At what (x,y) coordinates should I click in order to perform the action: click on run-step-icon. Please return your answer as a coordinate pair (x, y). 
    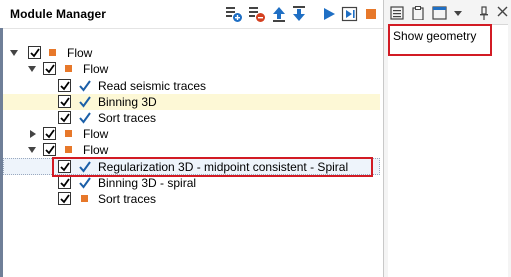
    Looking at the image, I should click on (350, 14).